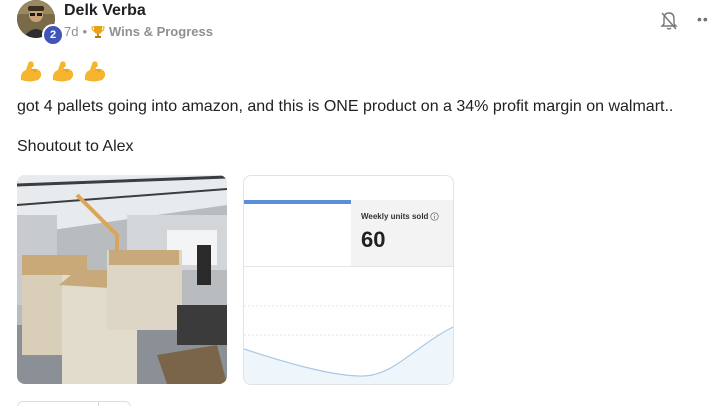 The height and width of the screenshot is (406, 711). Describe the element at coordinates (161, 31) in the screenshot. I see `category-link: Wins & Progress` at that location.